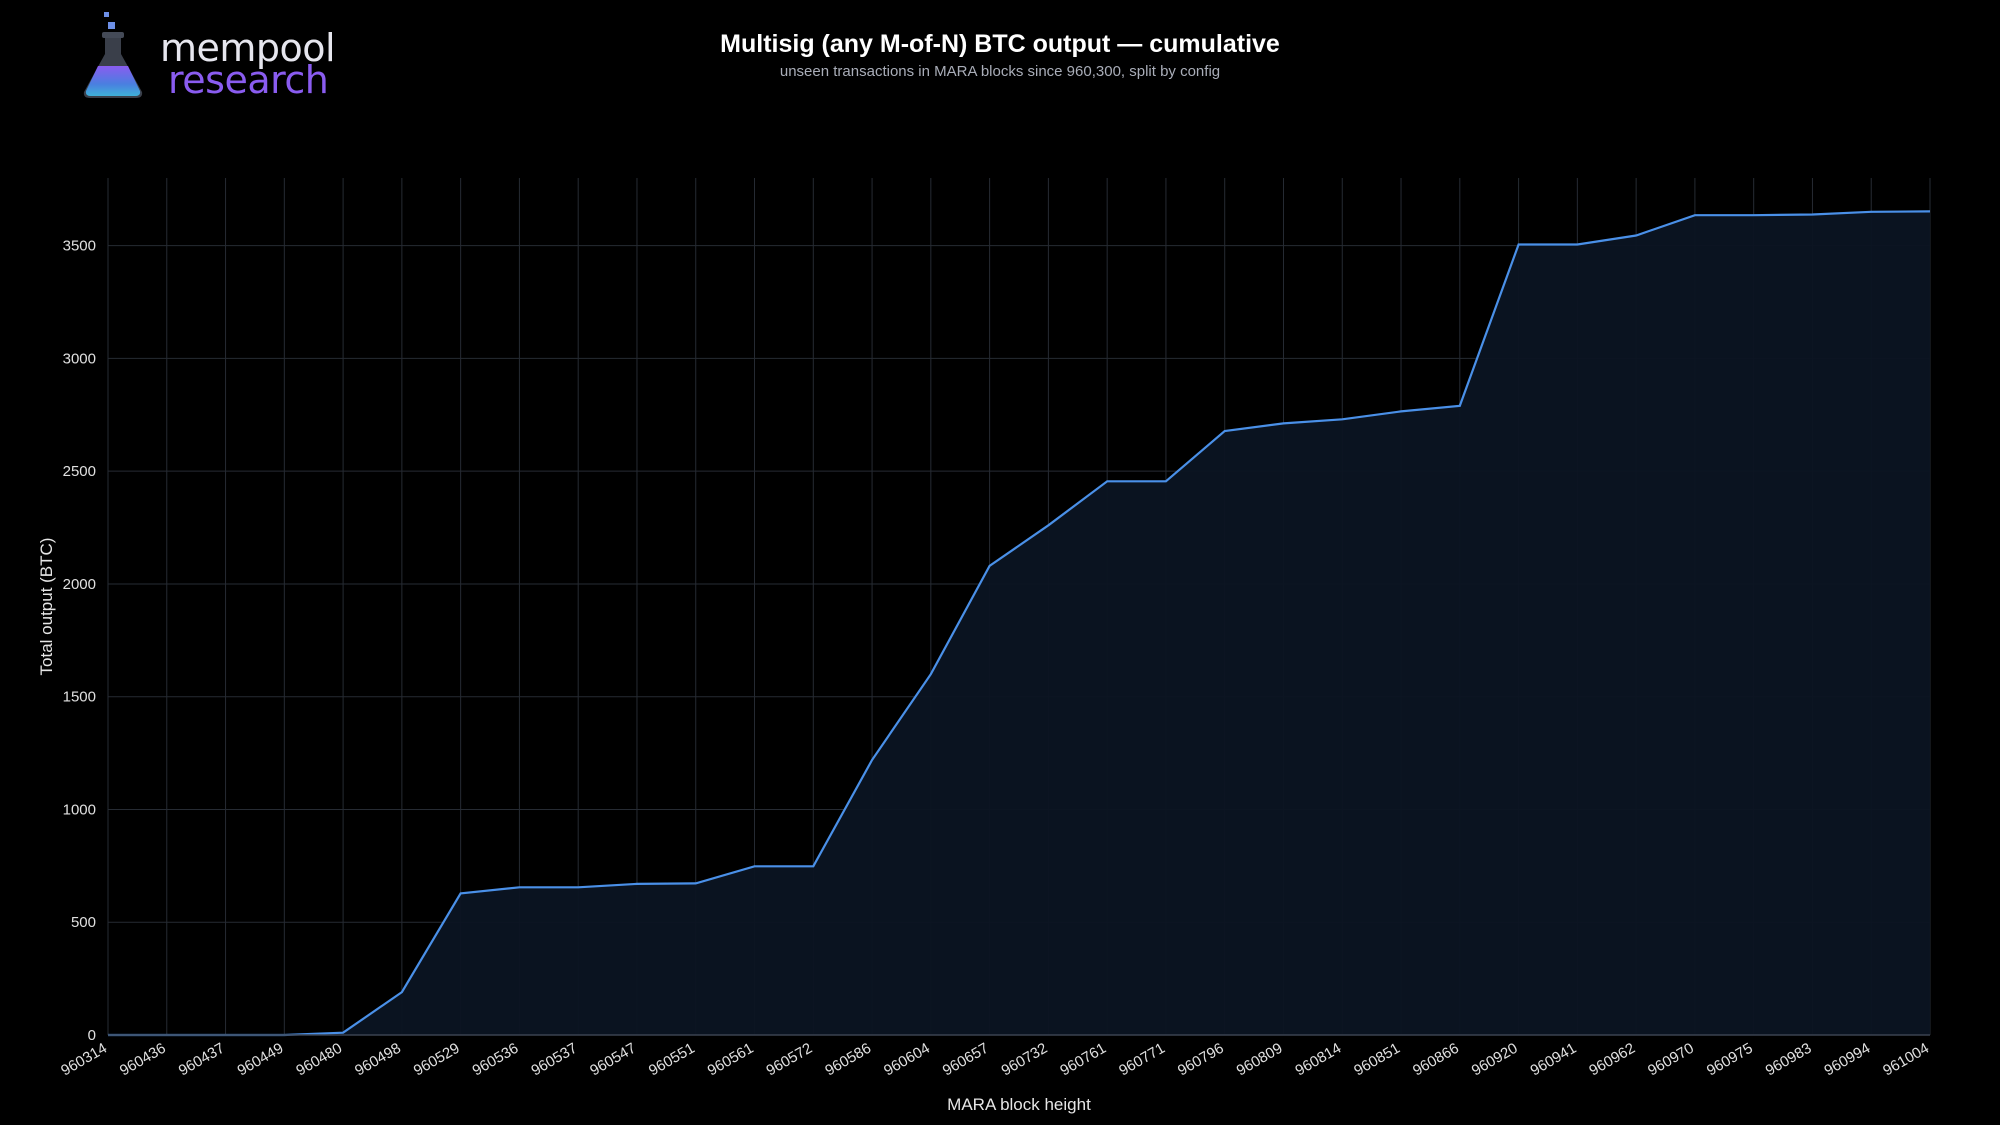 The height and width of the screenshot is (1125, 2000). I want to click on y-tick-label: 1500, so click(79, 697).